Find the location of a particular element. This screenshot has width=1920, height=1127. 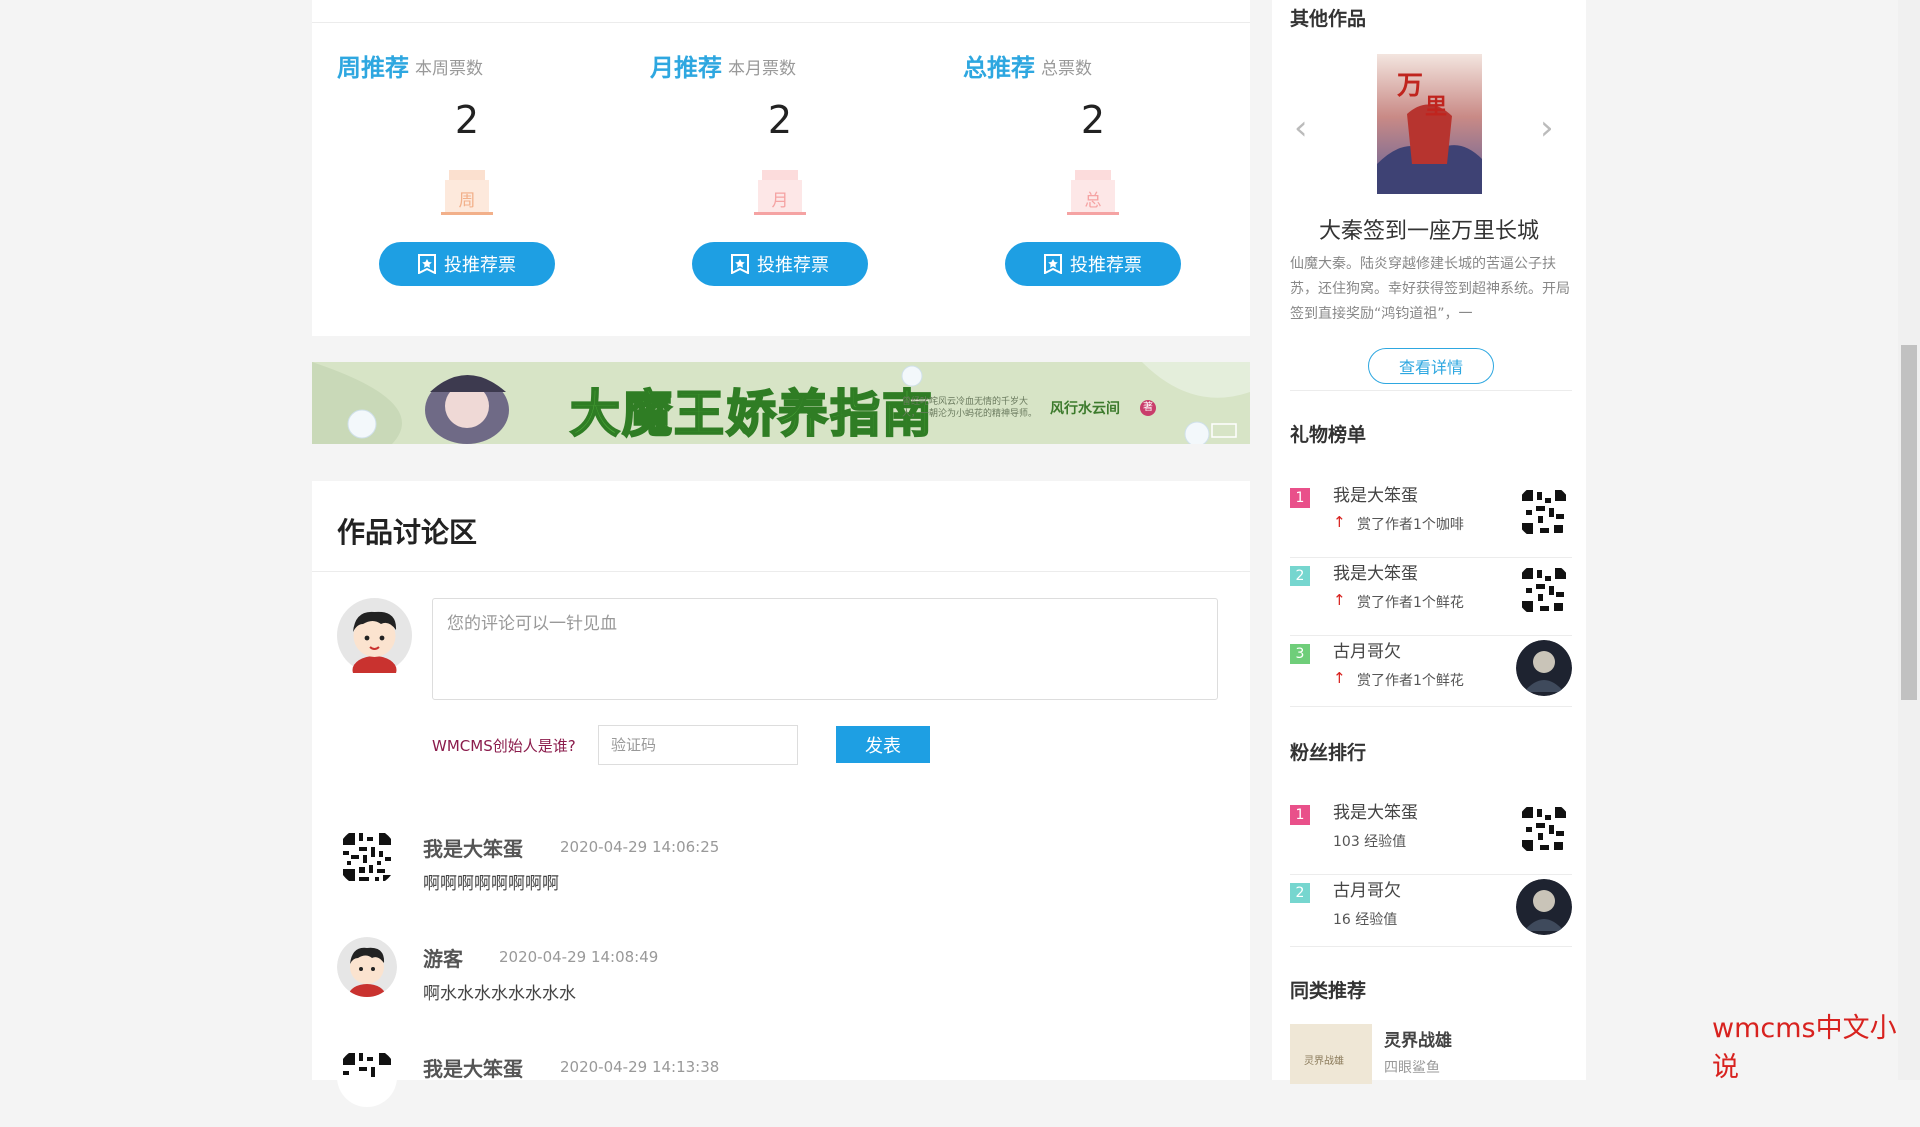

total-badge-char: 总 is located at coordinates (1093, 201).